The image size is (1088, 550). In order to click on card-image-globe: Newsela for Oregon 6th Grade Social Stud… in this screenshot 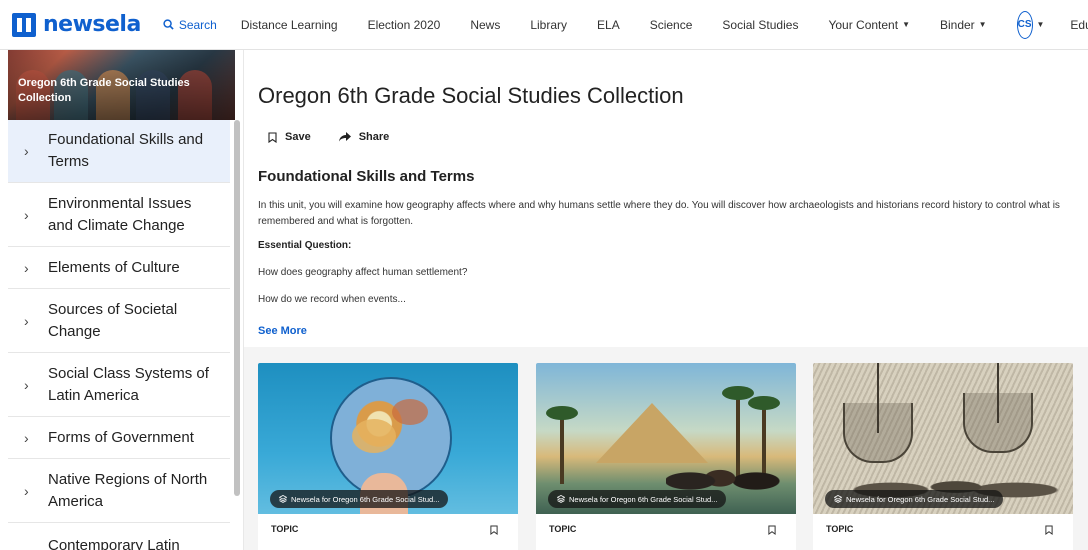, I will do `click(388, 438)`.